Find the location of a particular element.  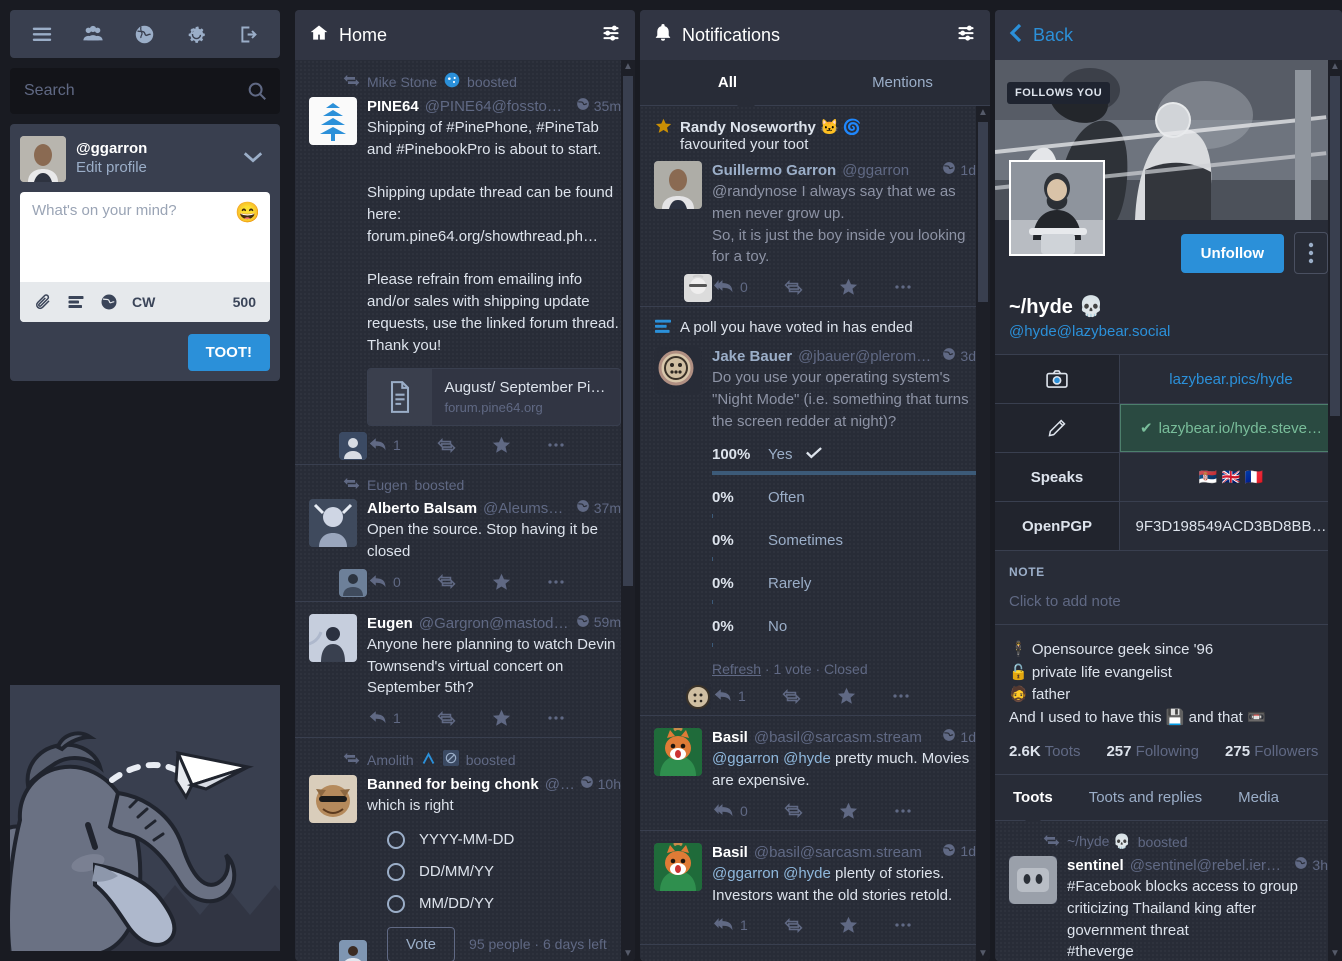

note-placeholder: Click to add note is located at coordinates (1168, 601).